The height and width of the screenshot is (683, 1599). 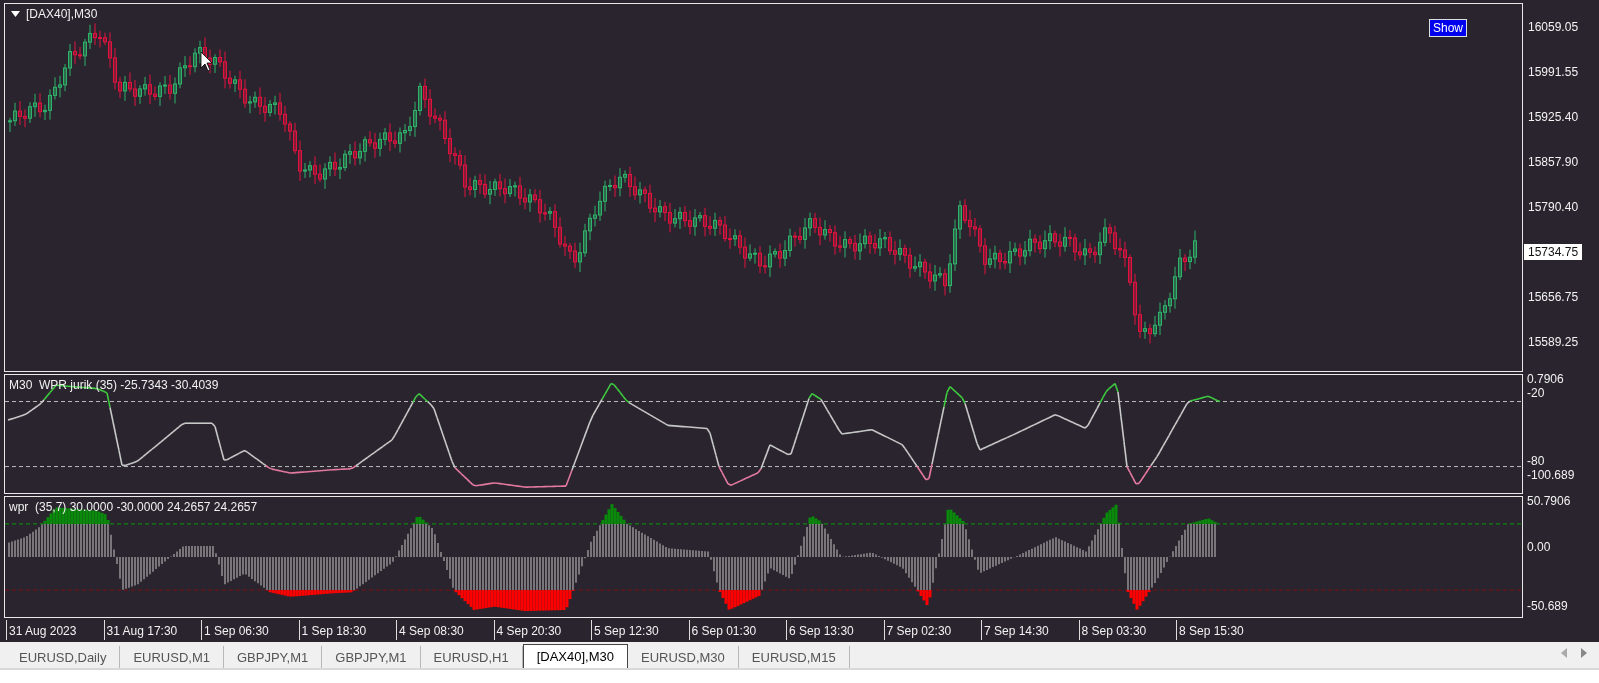 What do you see at coordinates (737, 630) in the screenshot?
I see `time-tick: 6 Sep 01:30` at bounding box center [737, 630].